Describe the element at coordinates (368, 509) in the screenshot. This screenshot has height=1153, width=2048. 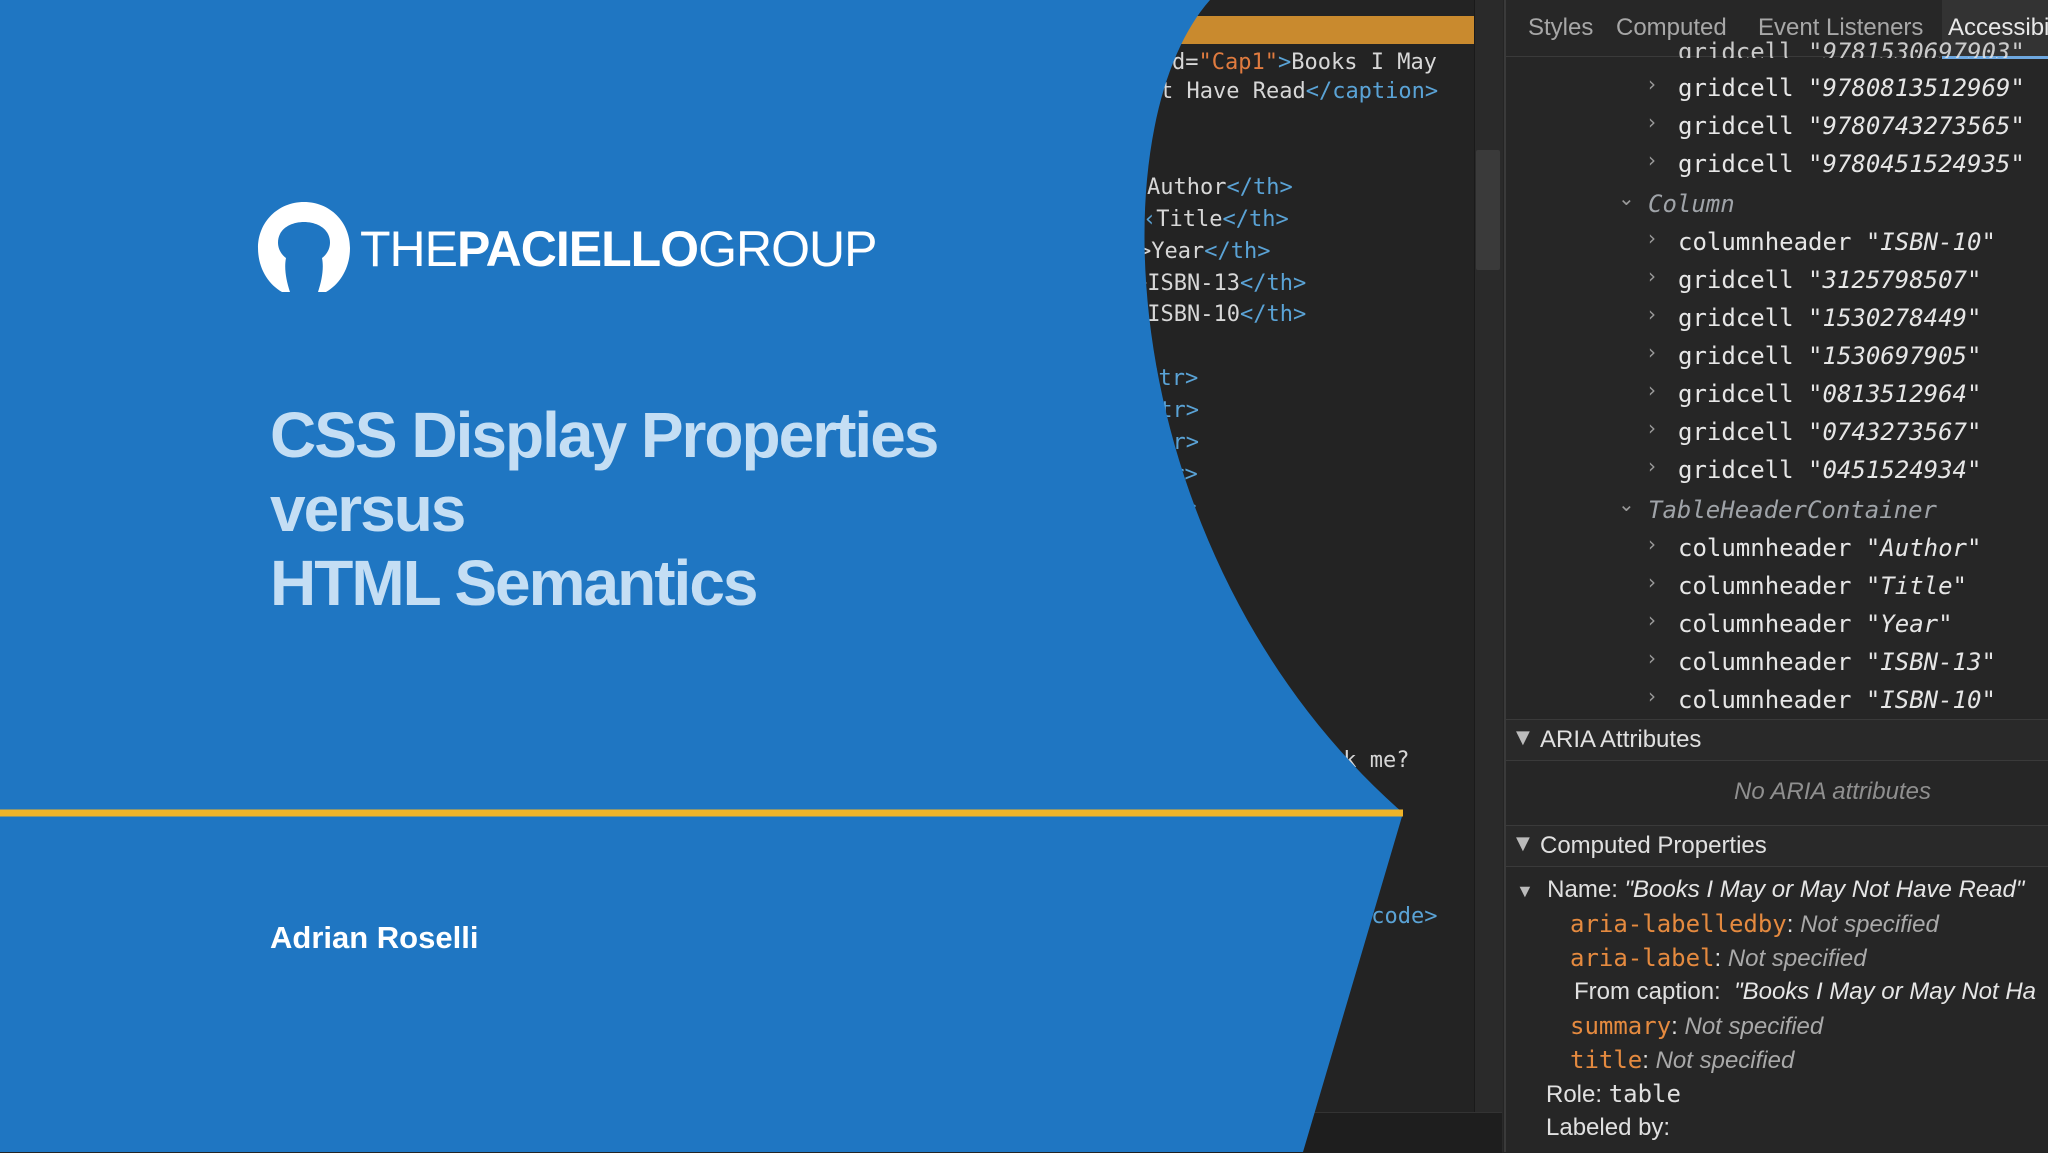
I see `title-line: versus` at that location.